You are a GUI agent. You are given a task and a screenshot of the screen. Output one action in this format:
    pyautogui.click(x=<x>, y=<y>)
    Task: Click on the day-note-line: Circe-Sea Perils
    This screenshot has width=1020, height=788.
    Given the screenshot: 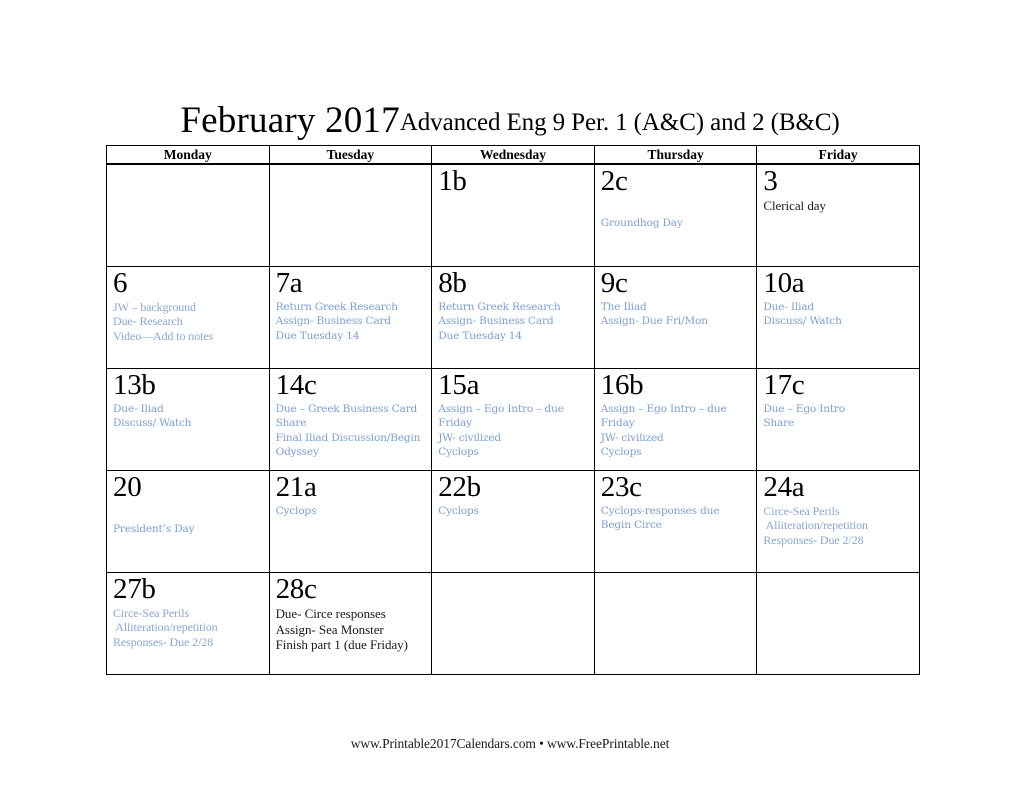 What is the action you would take?
    pyautogui.click(x=801, y=511)
    